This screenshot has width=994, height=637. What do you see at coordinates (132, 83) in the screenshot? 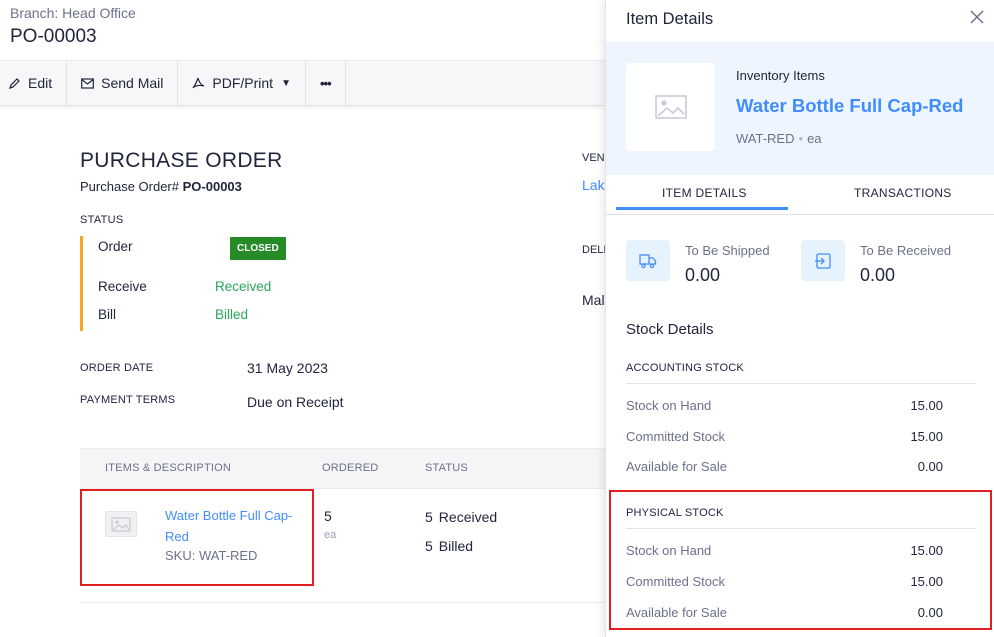
I see `send-mail-label: Send Mail` at bounding box center [132, 83].